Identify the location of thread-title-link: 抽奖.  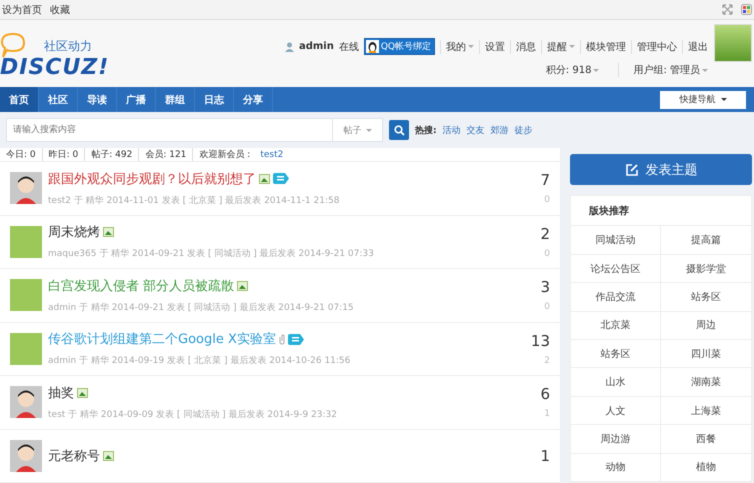
(61, 393).